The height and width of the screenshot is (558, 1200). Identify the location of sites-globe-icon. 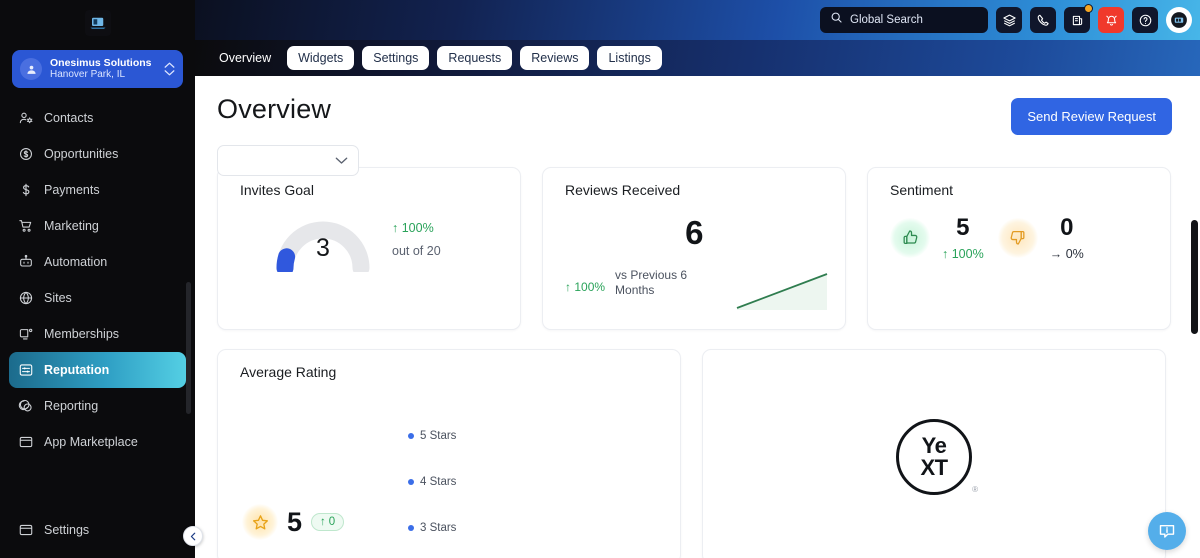
(25, 298).